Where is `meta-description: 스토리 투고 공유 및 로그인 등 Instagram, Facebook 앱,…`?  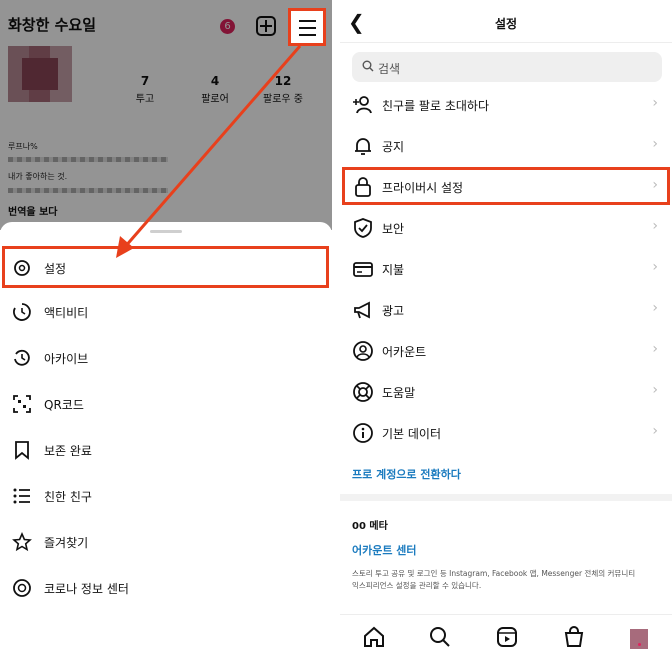
meta-description: 스토리 투고 공유 및 로그인 등 Instagram, Facebook 앱,… is located at coordinates (494, 579).